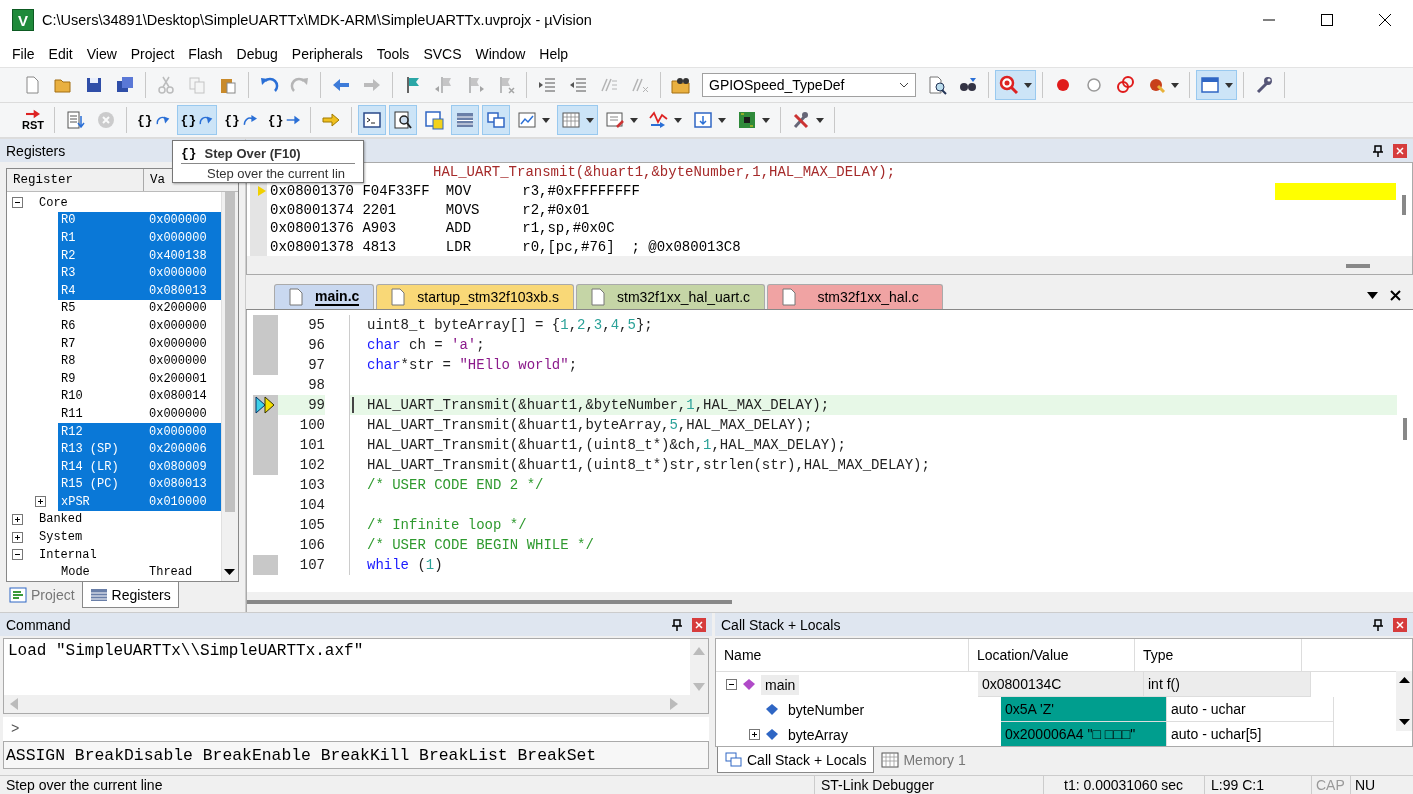 Image resolution: width=1413 pixels, height=794 pixels. What do you see at coordinates (455, 191) in the screenshot?
I see `instruction-line: 0x08001370 F04F33FF MOV r3,#0xFFFFFFFF` at bounding box center [455, 191].